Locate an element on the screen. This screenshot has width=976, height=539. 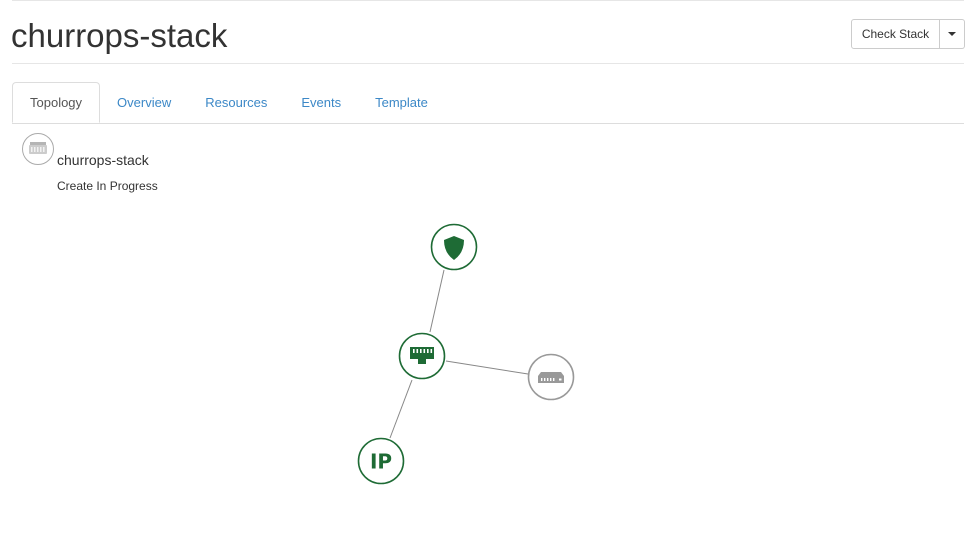
link-port-floating-ip is located at coordinates (401, 409).